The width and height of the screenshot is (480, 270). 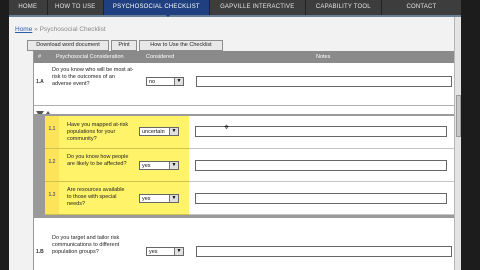 What do you see at coordinates (457, 143) in the screenshot?
I see `vertical-scrollbar` at bounding box center [457, 143].